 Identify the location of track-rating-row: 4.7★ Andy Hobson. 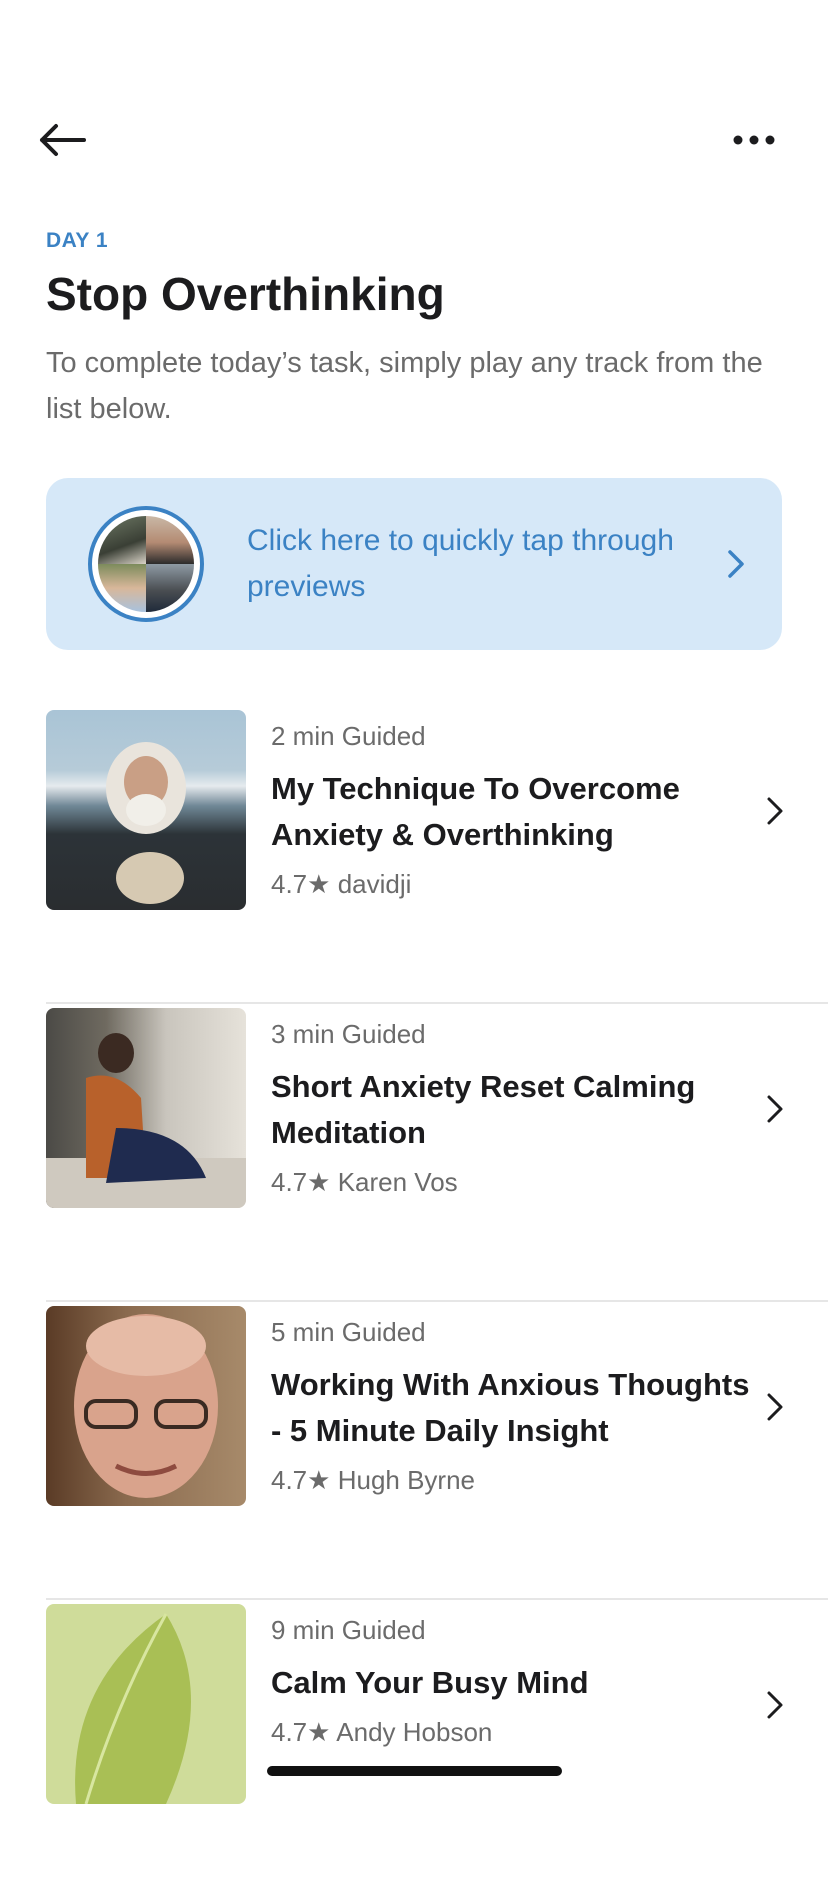
(511, 1732).